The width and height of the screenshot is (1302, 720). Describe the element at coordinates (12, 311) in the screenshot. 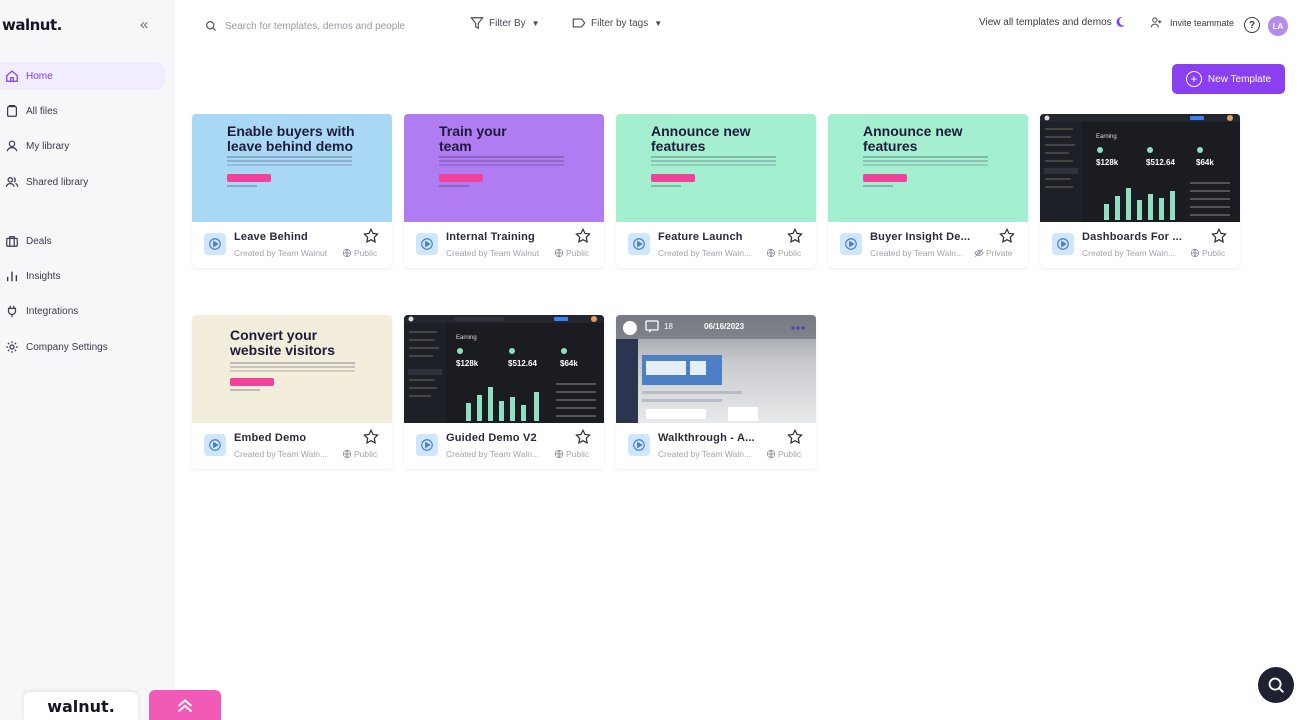

I see `plug-icon` at that location.